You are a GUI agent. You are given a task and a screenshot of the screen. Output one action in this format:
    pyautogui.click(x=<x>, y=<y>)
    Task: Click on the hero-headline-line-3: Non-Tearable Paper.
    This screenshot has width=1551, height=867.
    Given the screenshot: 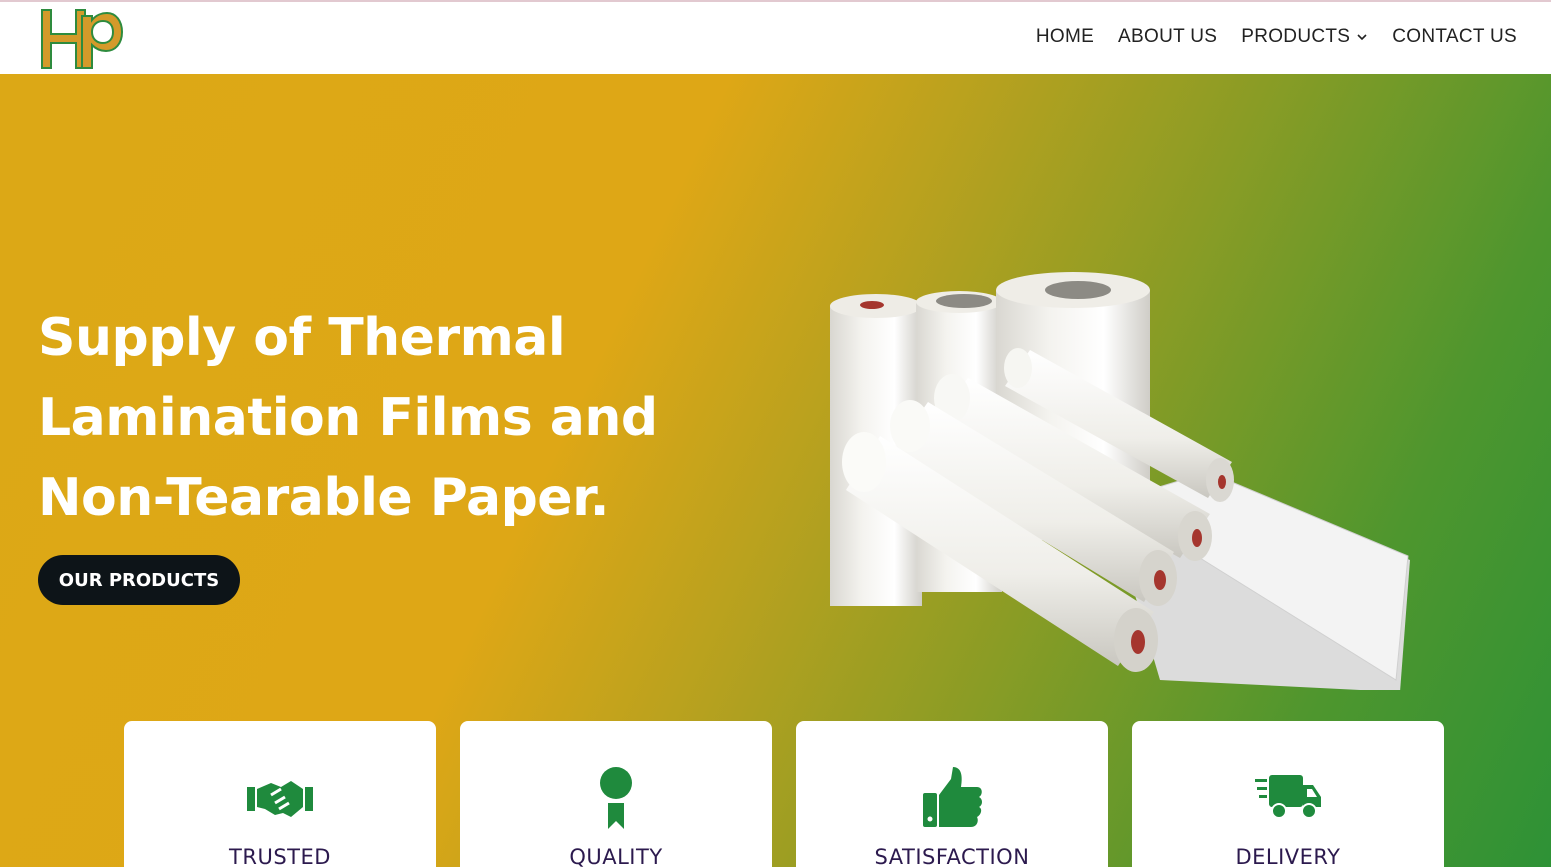 What is the action you would take?
    pyautogui.click(x=324, y=498)
    